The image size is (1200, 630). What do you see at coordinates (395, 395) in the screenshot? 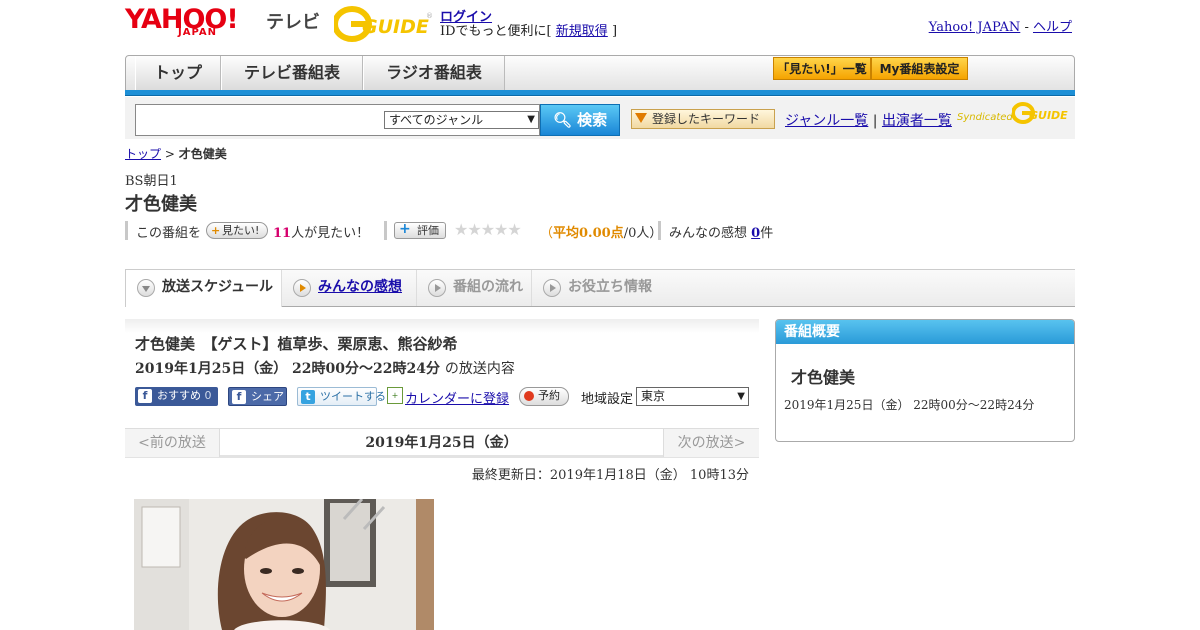
I see `calendar-icon: +` at bounding box center [395, 395].